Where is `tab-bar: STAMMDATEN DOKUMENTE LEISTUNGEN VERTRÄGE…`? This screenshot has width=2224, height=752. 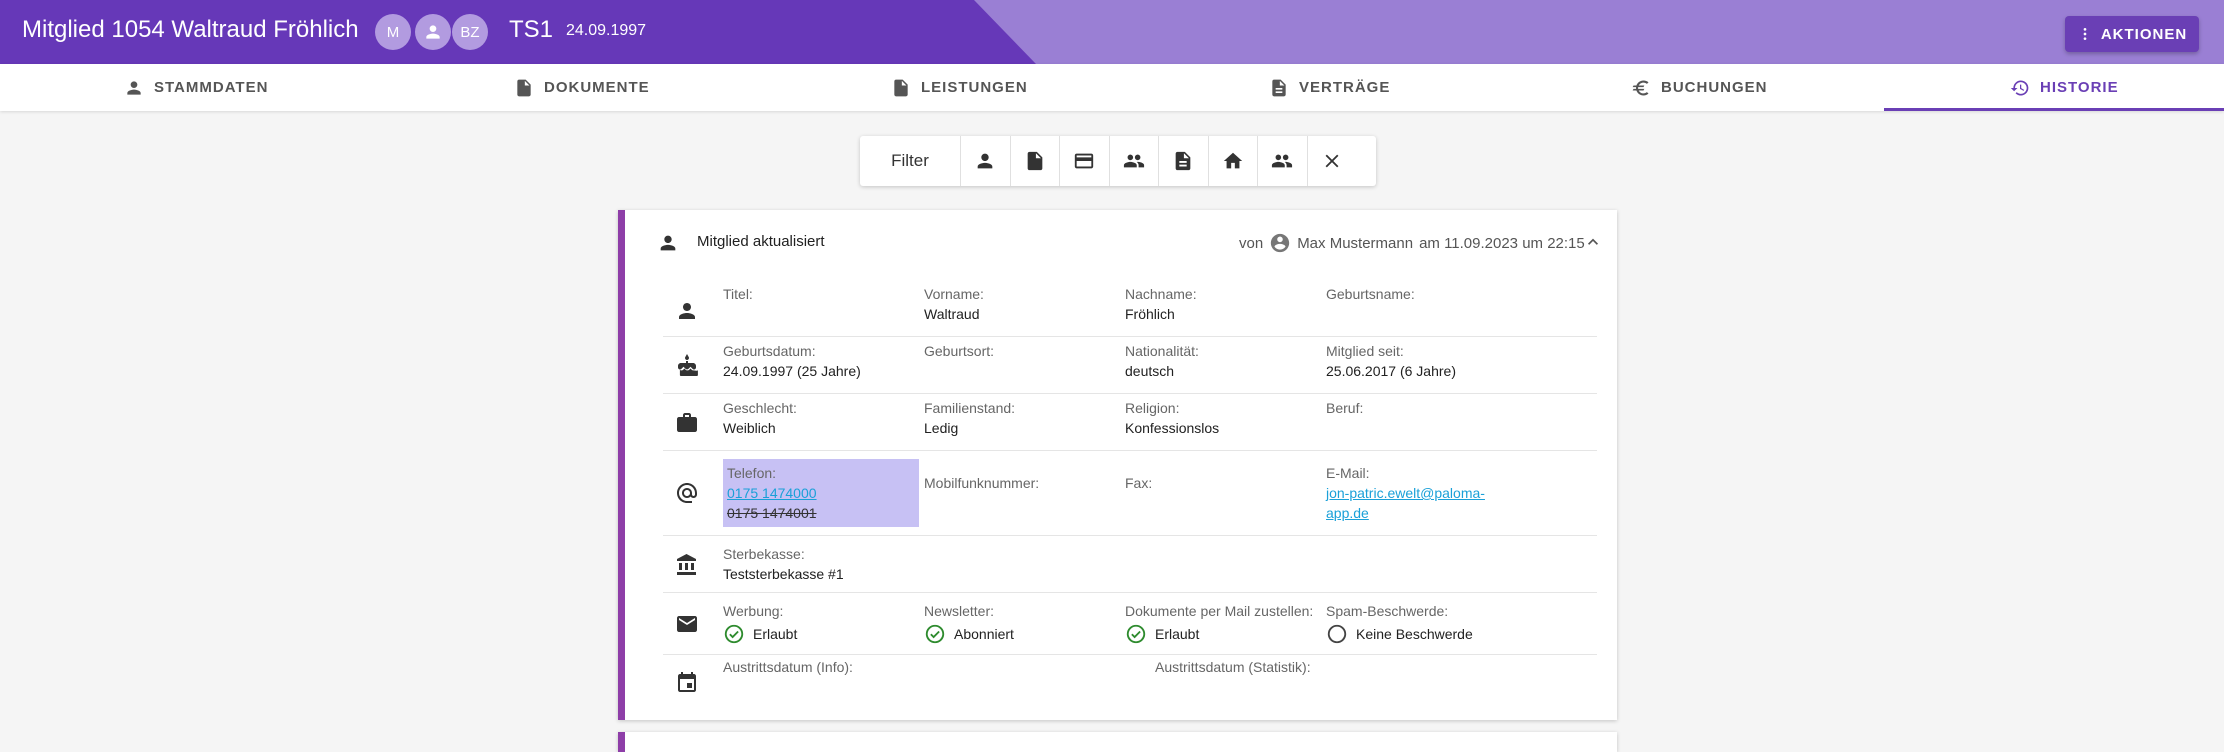 tab-bar: STAMMDATEN DOKUMENTE LEISTUNGEN VERTRÄGE… is located at coordinates (1112, 87).